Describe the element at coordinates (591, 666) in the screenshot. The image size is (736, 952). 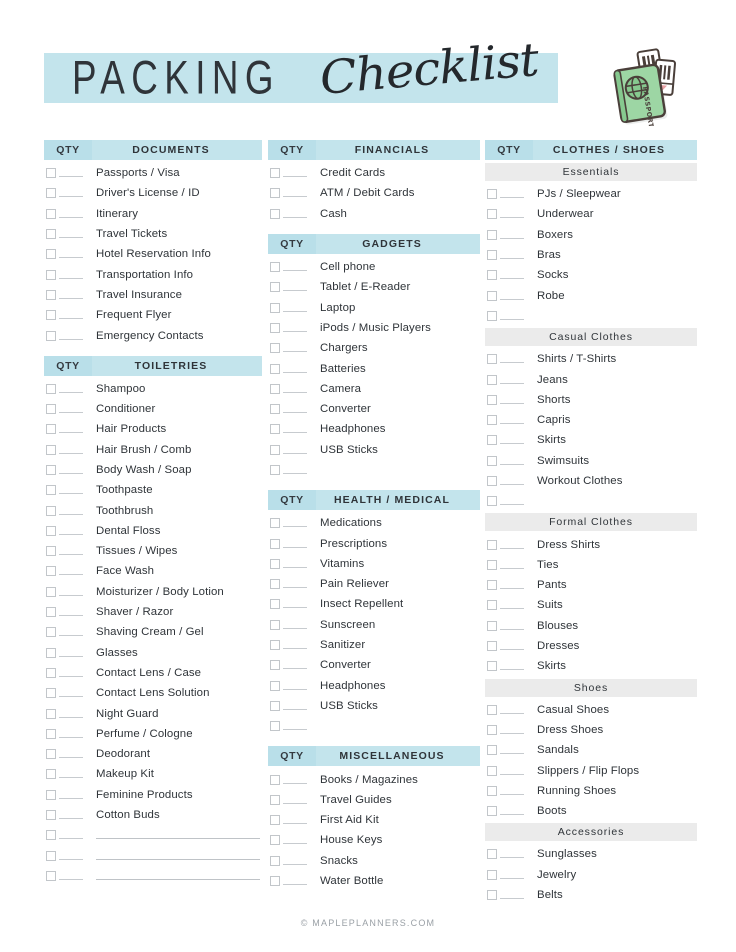
I see `checklist-row: Skirts` at that location.